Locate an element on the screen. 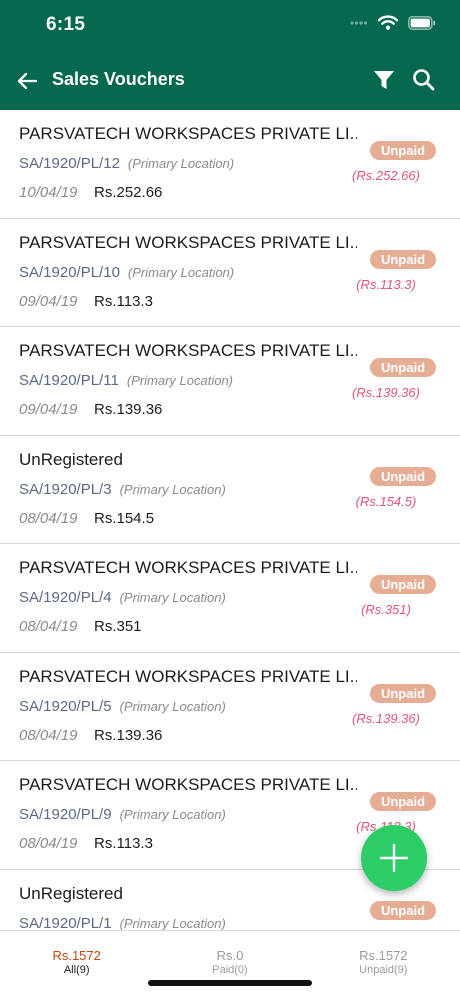 Image resolution: width=460 pixels, height=996 pixels. voucher-number-line: SA/1920/PL/12 (Primary Location) is located at coordinates (126, 163).